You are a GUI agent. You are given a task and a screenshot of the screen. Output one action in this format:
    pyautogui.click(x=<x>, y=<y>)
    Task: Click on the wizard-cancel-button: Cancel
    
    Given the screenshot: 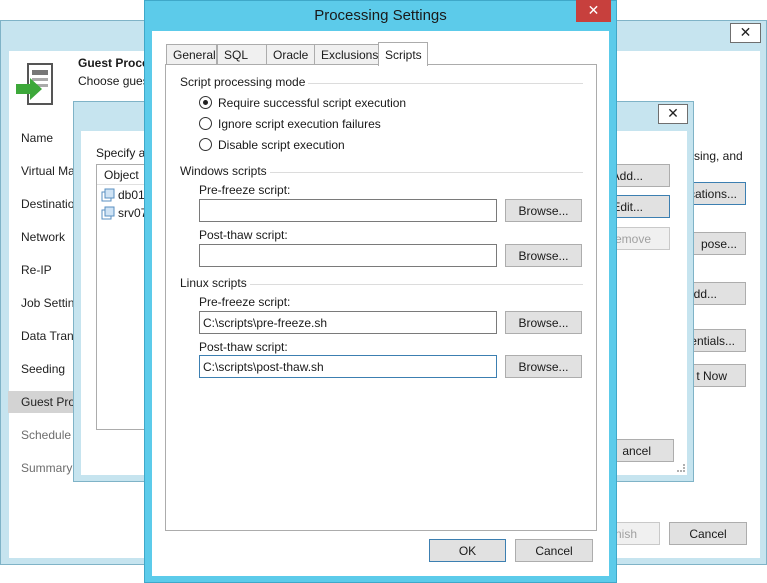 What is the action you would take?
    pyautogui.click(x=708, y=533)
    